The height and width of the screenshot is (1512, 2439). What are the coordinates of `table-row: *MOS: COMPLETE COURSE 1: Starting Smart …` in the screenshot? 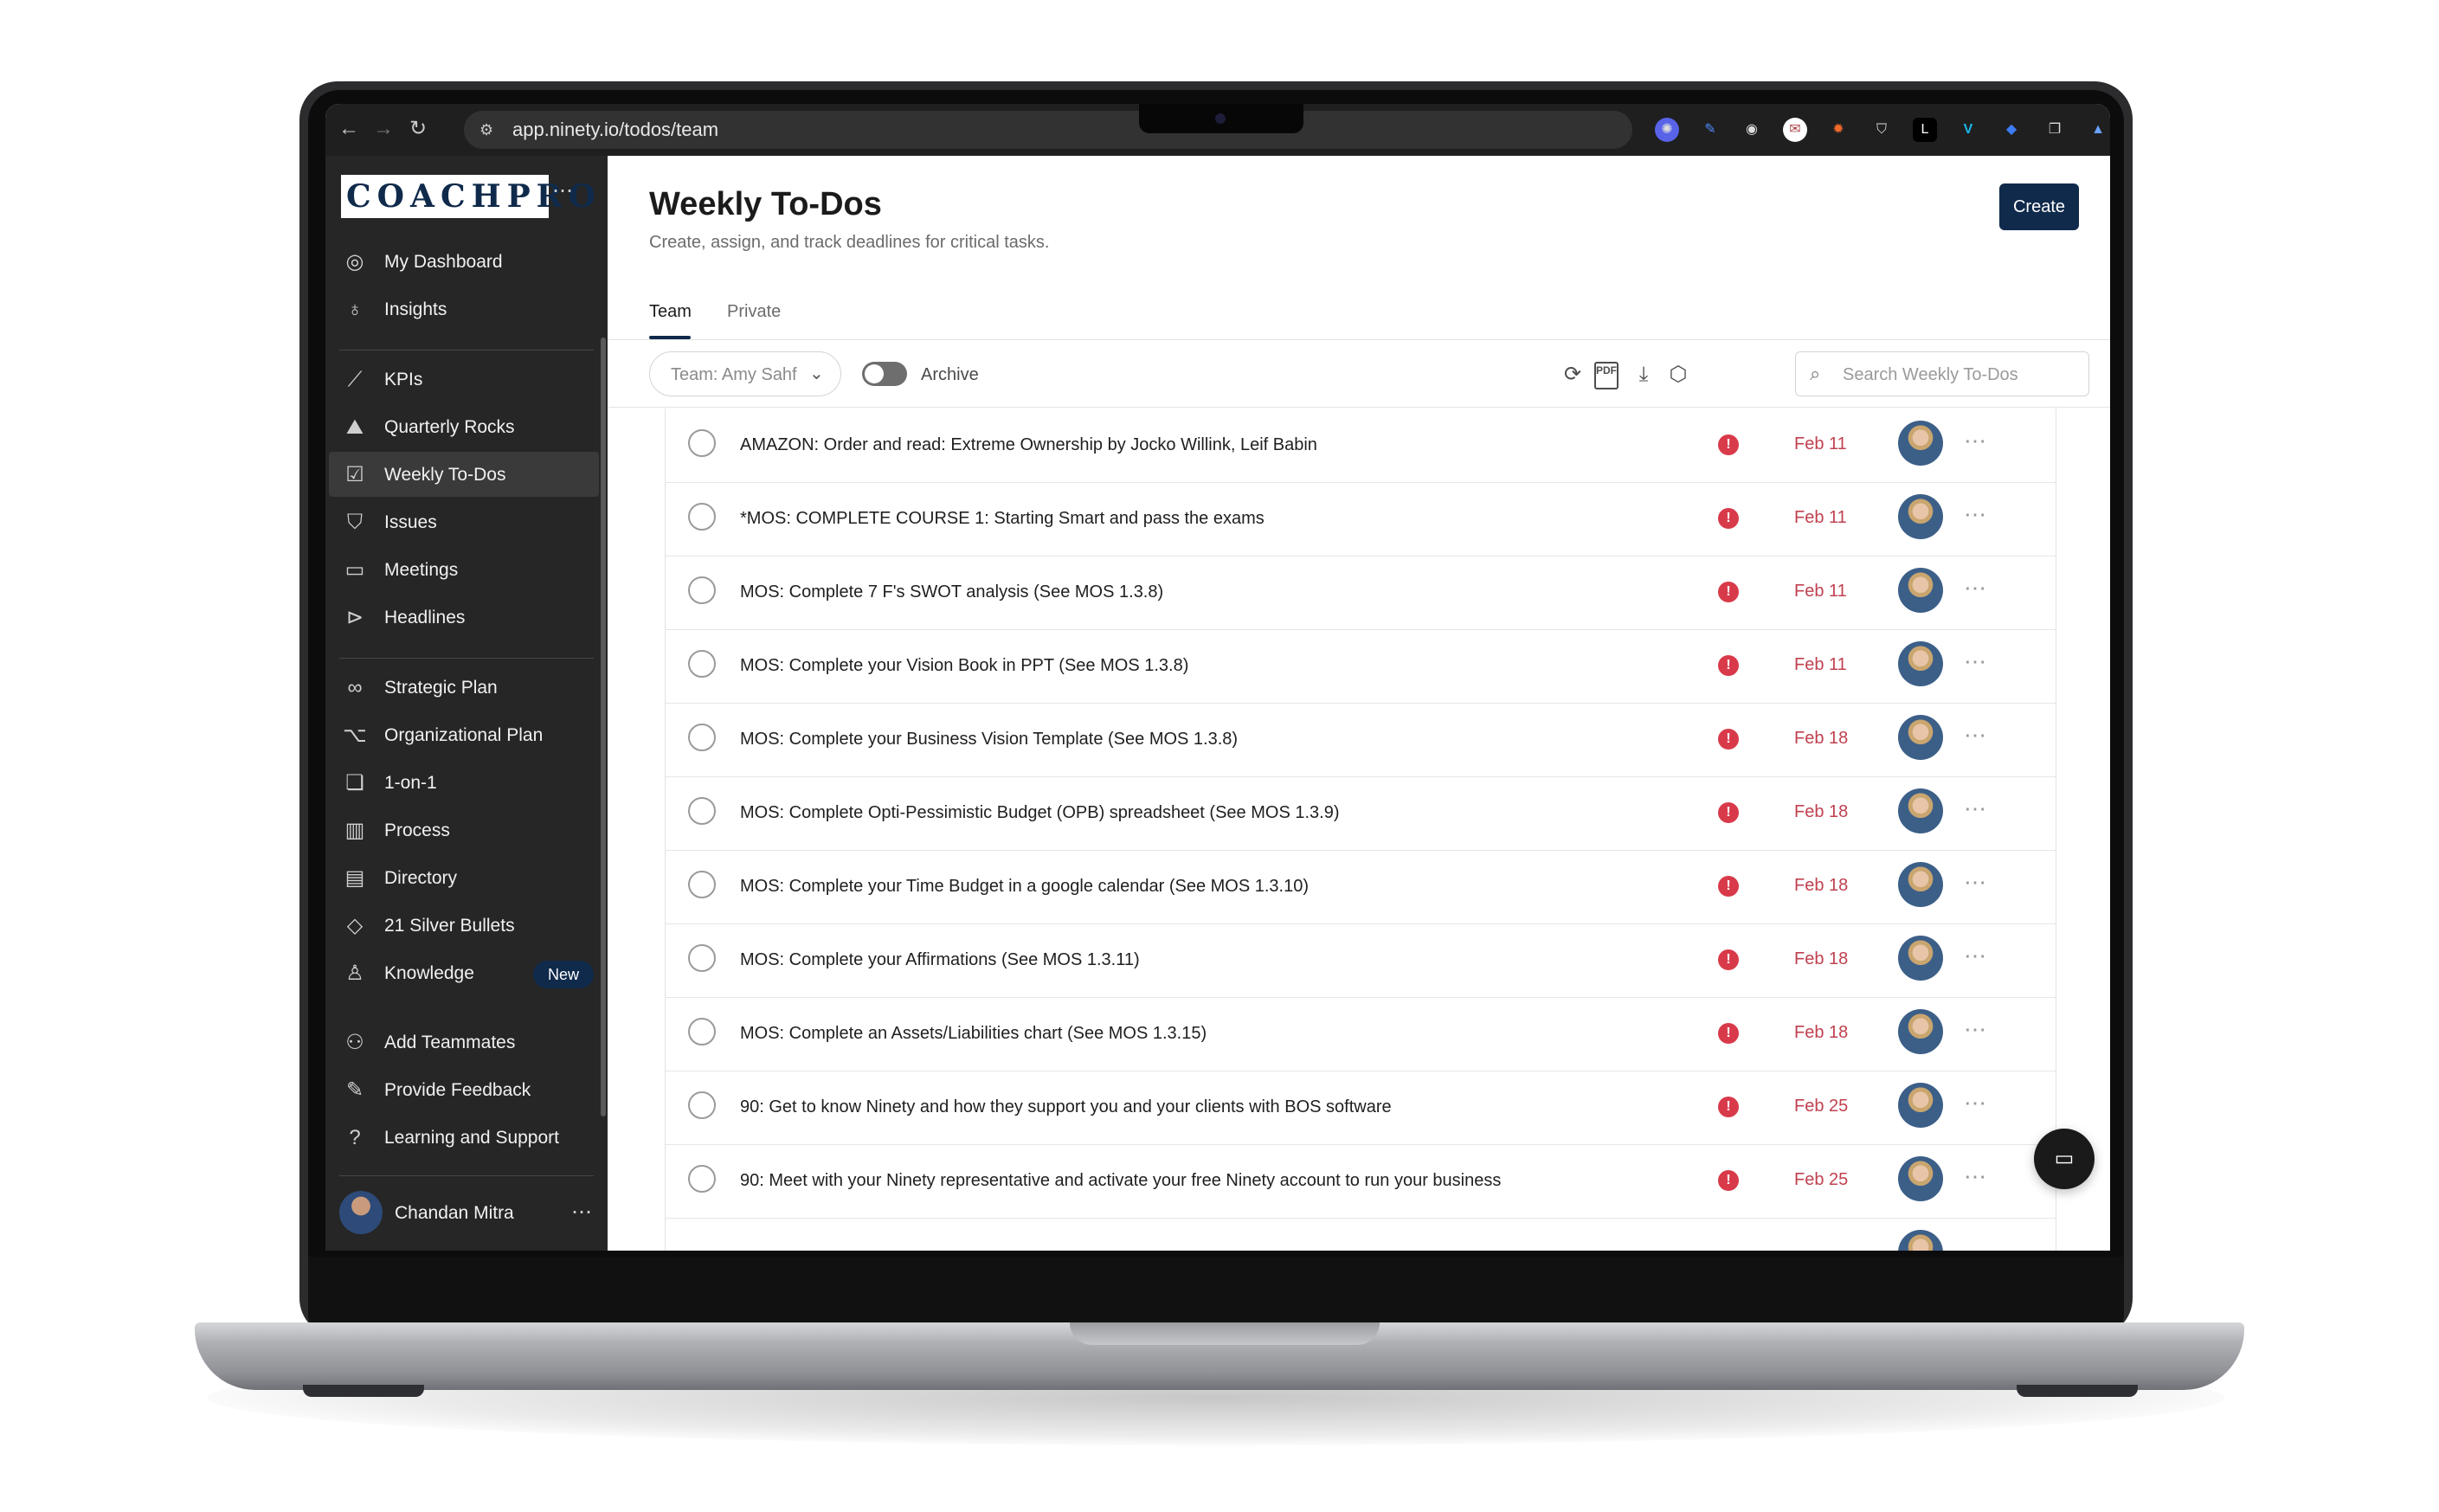 It's located at (1361, 519).